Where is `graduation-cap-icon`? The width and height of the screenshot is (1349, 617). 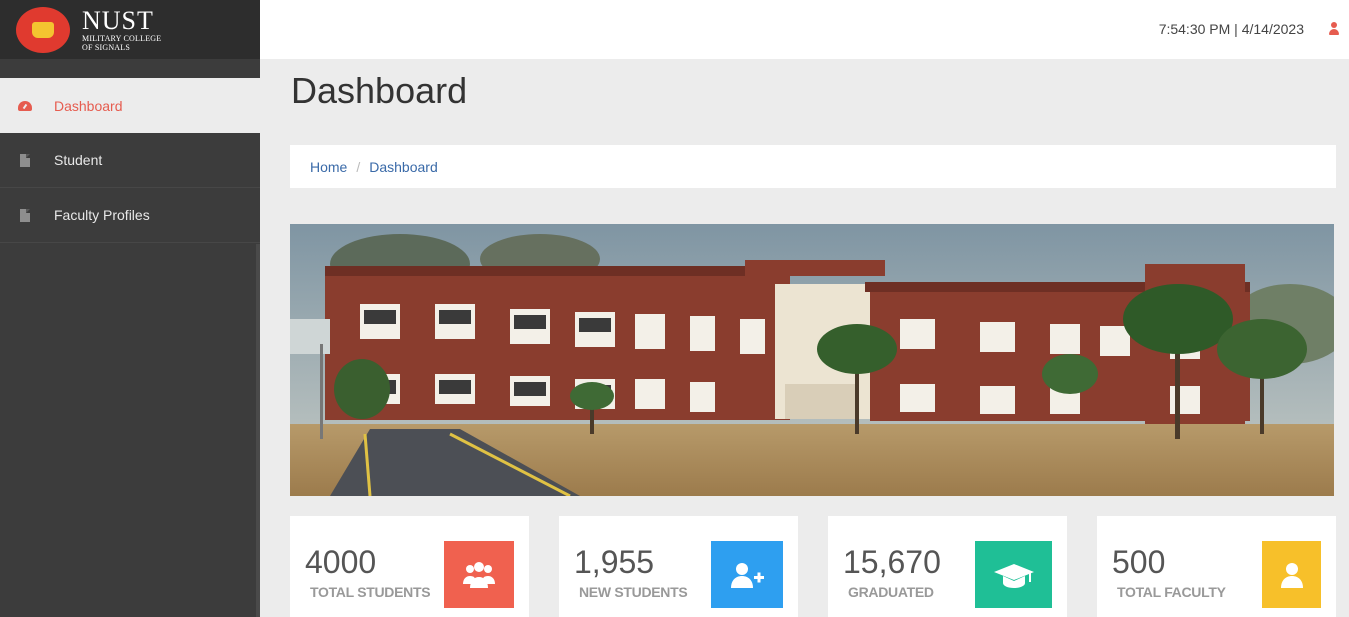
graduation-cap-icon is located at coordinates (1013, 574).